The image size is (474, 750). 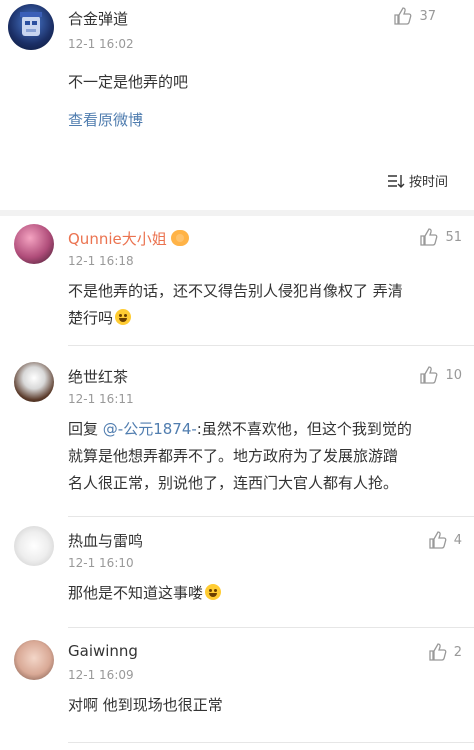 I want to click on sort-label: 按时间, so click(x=428, y=182).